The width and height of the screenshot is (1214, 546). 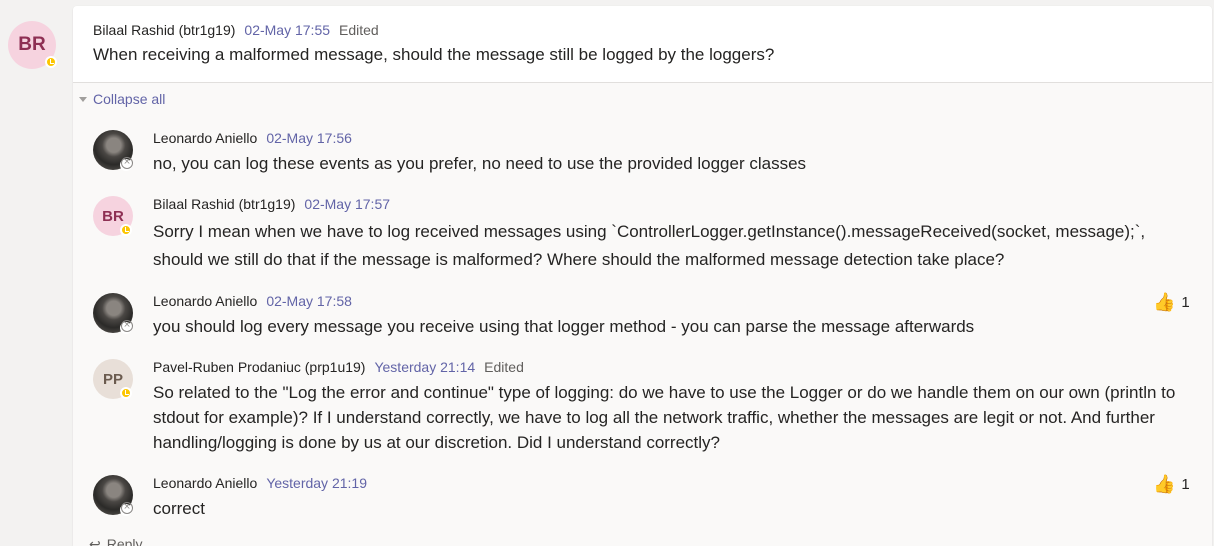 What do you see at coordinates (124, 541) in the screenshot?
I see `reply-label: Reply` at bounding box center [124, 541].